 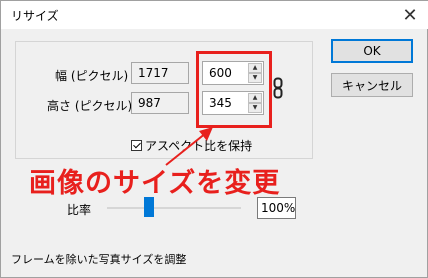 What do you see at coordinates (79, 210) in the screenshot?
I see `ratio-label: 比率` at bounding box center [79, 210].